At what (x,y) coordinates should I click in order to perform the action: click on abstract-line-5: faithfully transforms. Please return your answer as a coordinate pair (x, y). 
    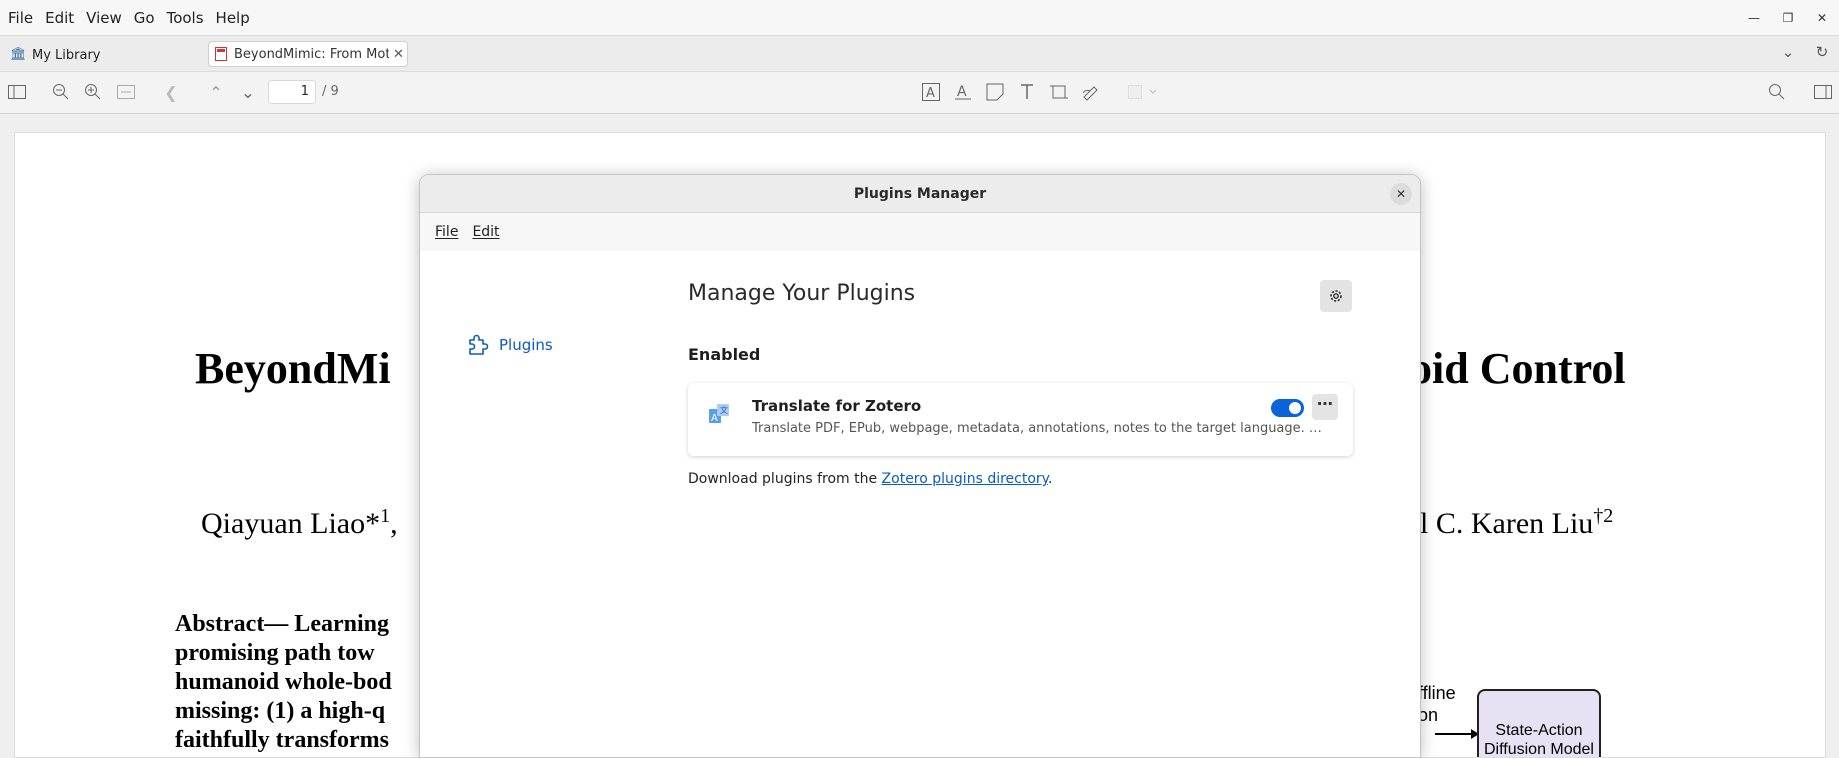
    Looking at the image, I should click on (282, 740).